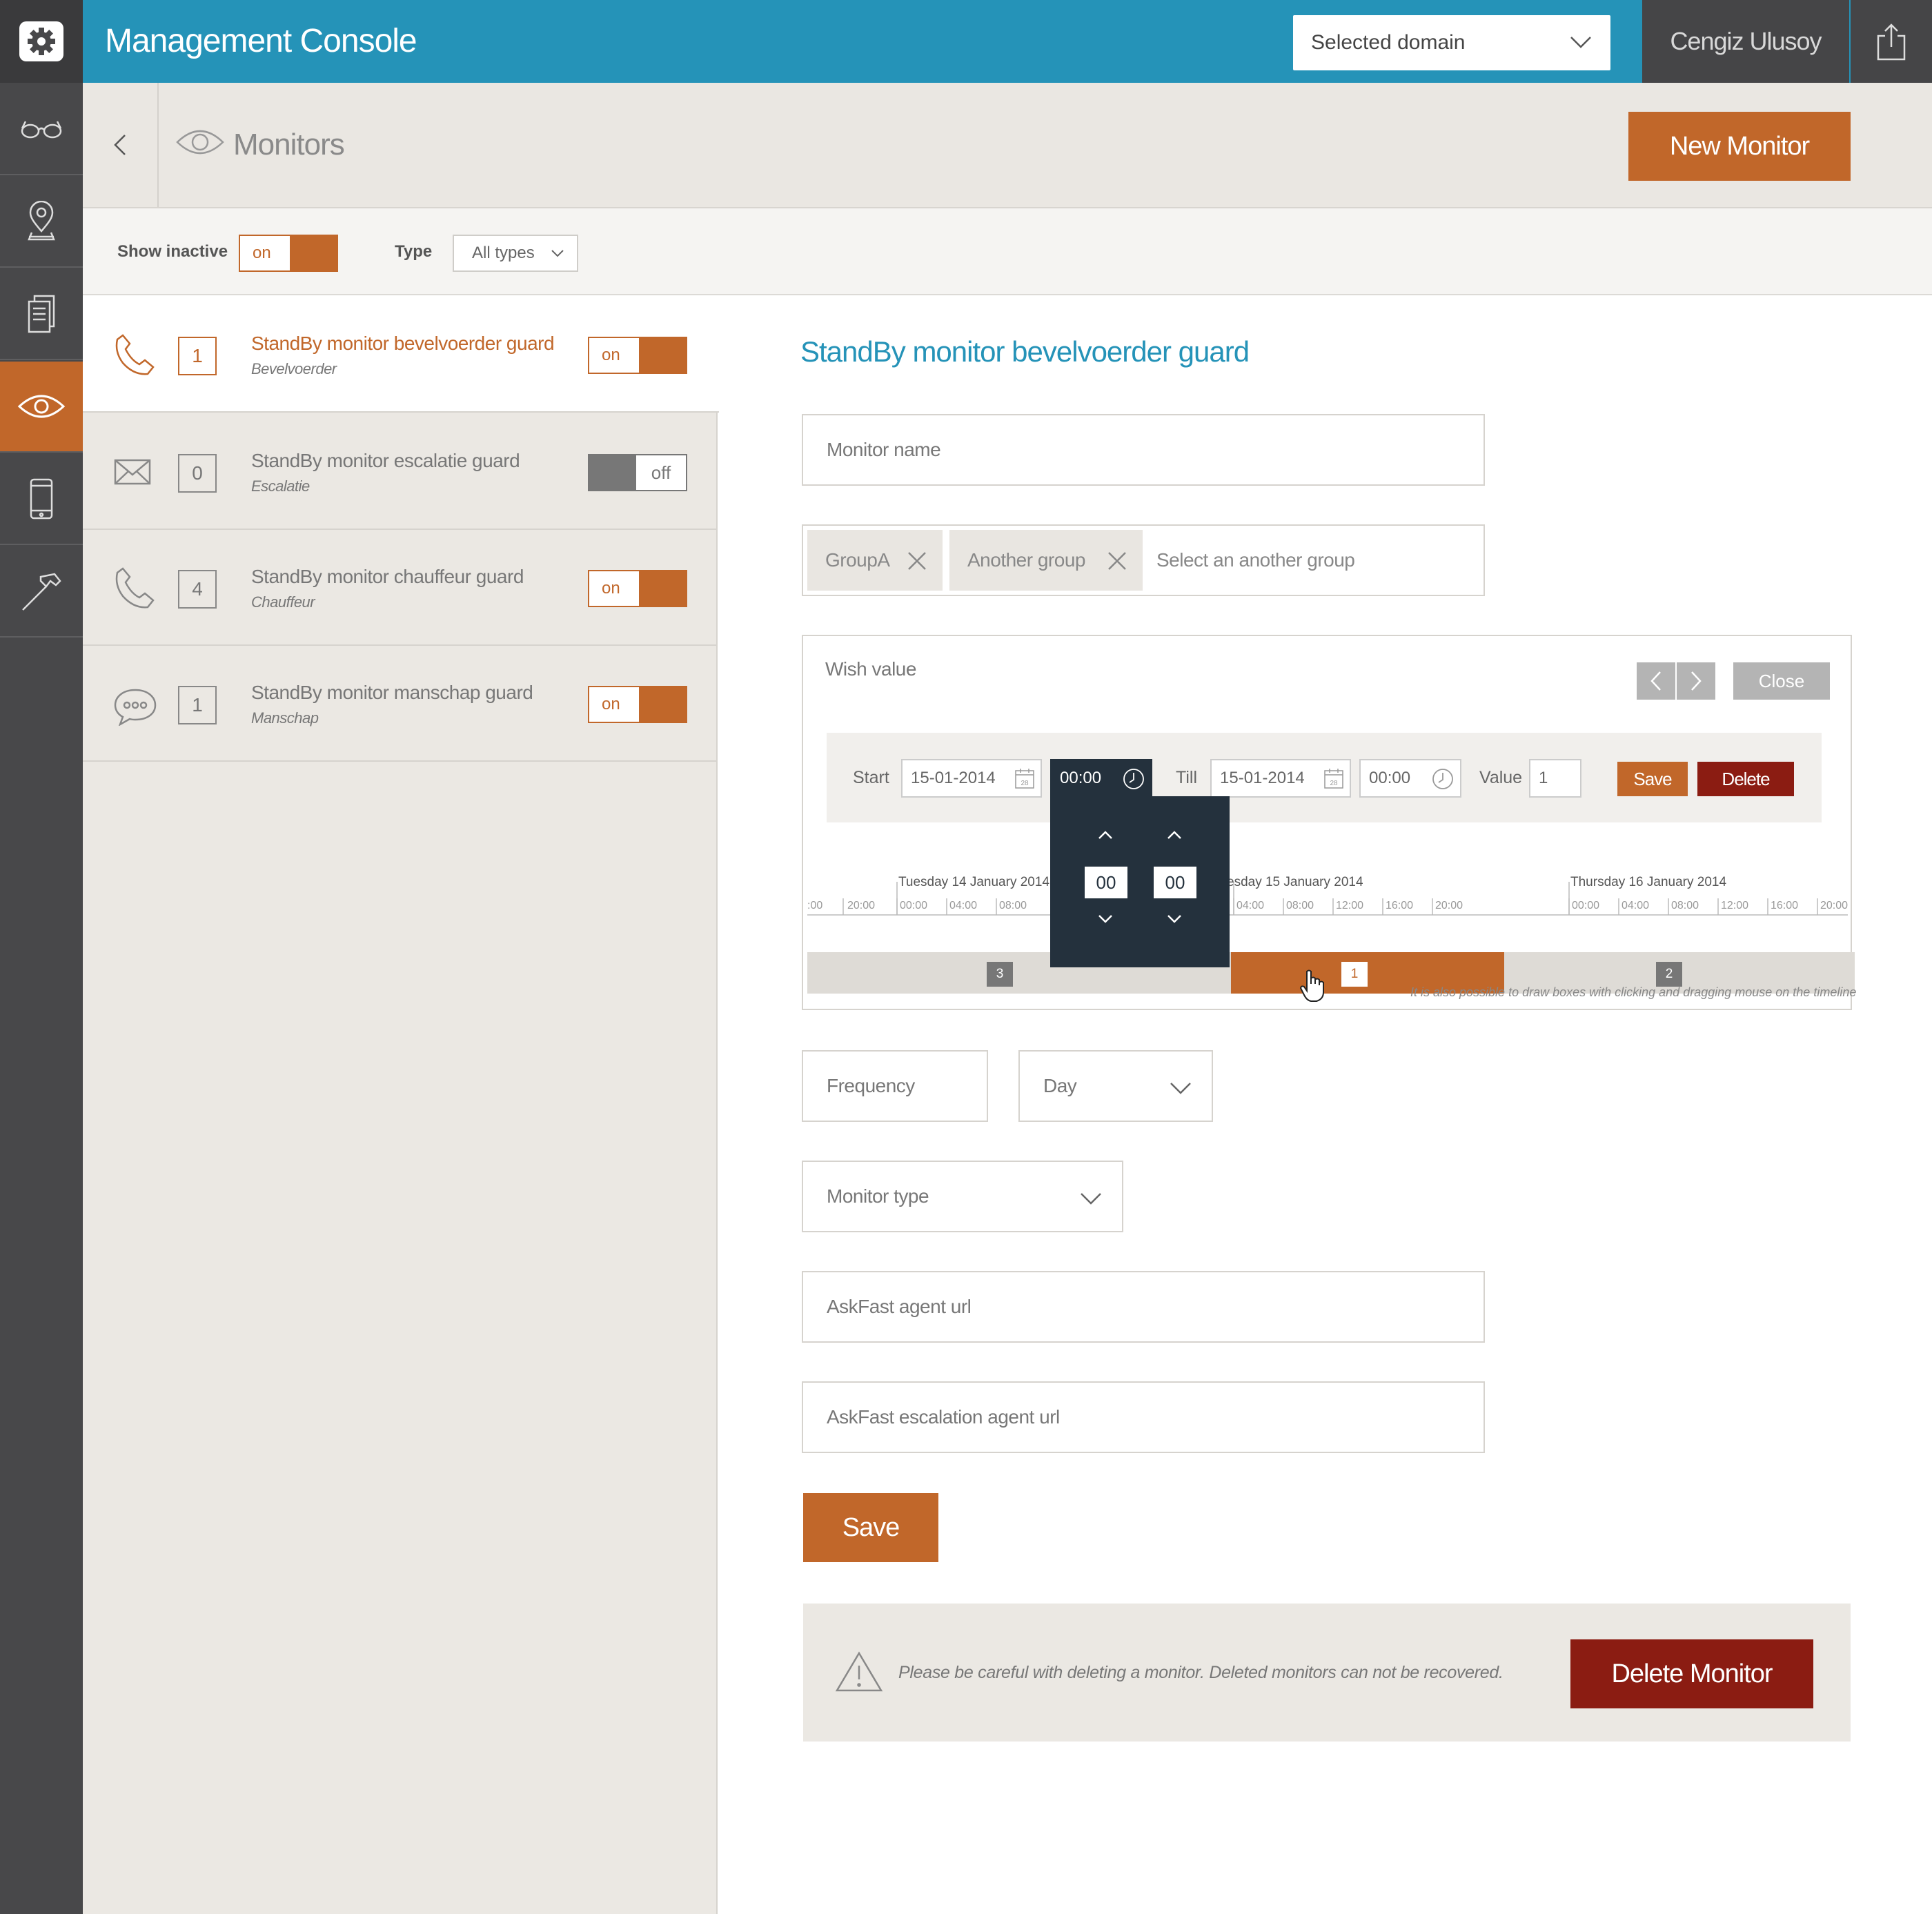 The image size is (1932, 1914). What do you see at coordinates (41, 499) in the screenshot?
I see `rail-item-devices` at bounding box center [41, 499].